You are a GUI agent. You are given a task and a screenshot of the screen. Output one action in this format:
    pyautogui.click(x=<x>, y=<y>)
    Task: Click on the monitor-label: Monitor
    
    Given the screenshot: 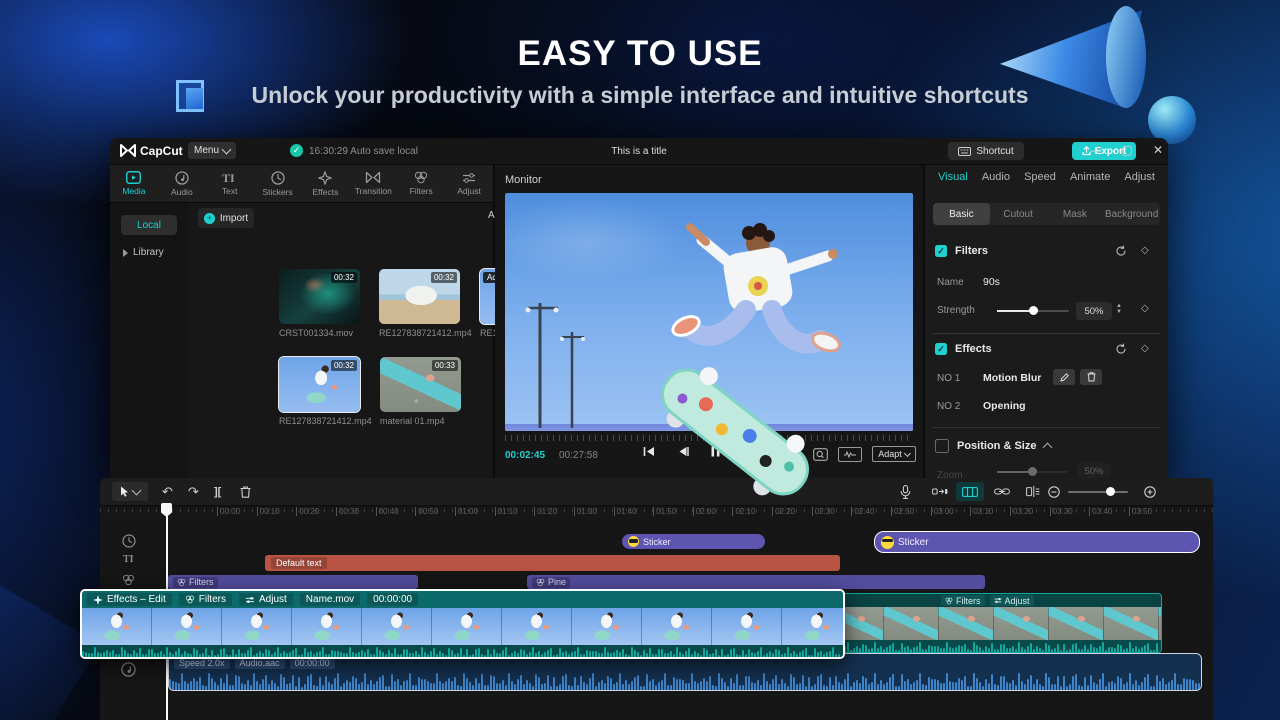 What is the action you would take?
    pyautogui.click(x=523, y=180)
    